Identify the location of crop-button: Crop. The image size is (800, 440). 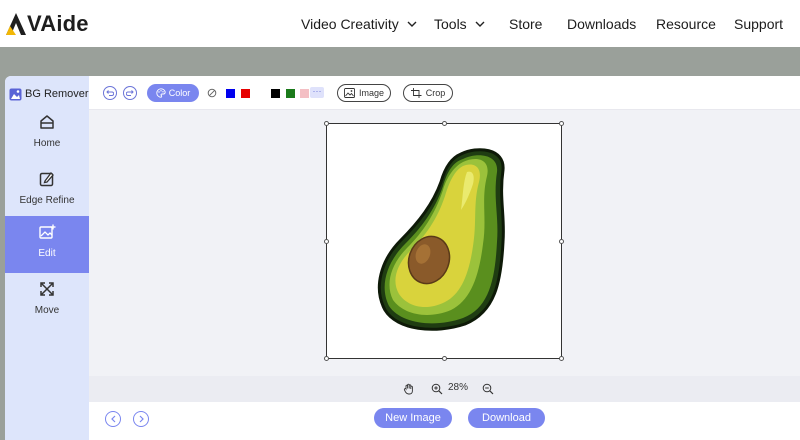
(428, 93).